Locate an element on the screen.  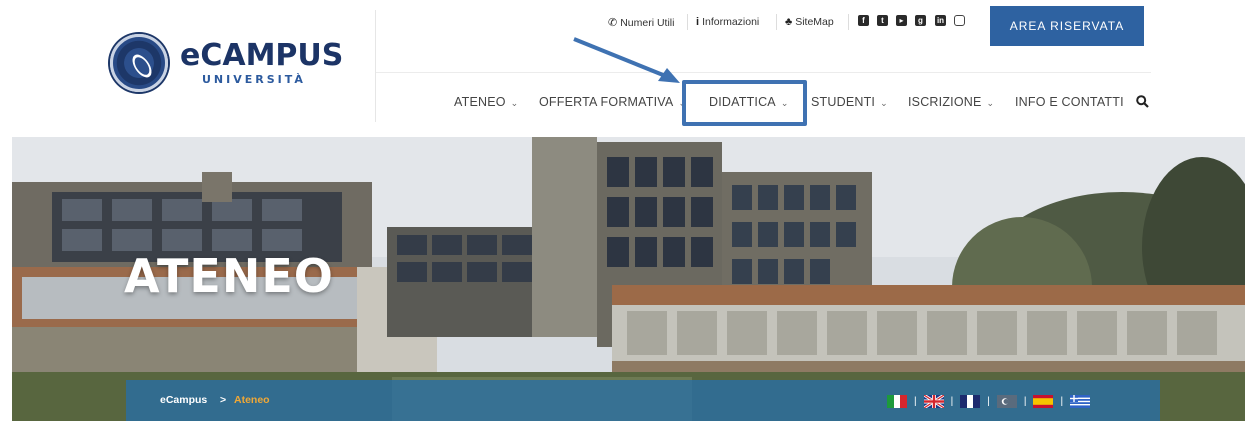
numeri-utili-link: ✆ Numeri Utili is located at coordinates (641, 22).